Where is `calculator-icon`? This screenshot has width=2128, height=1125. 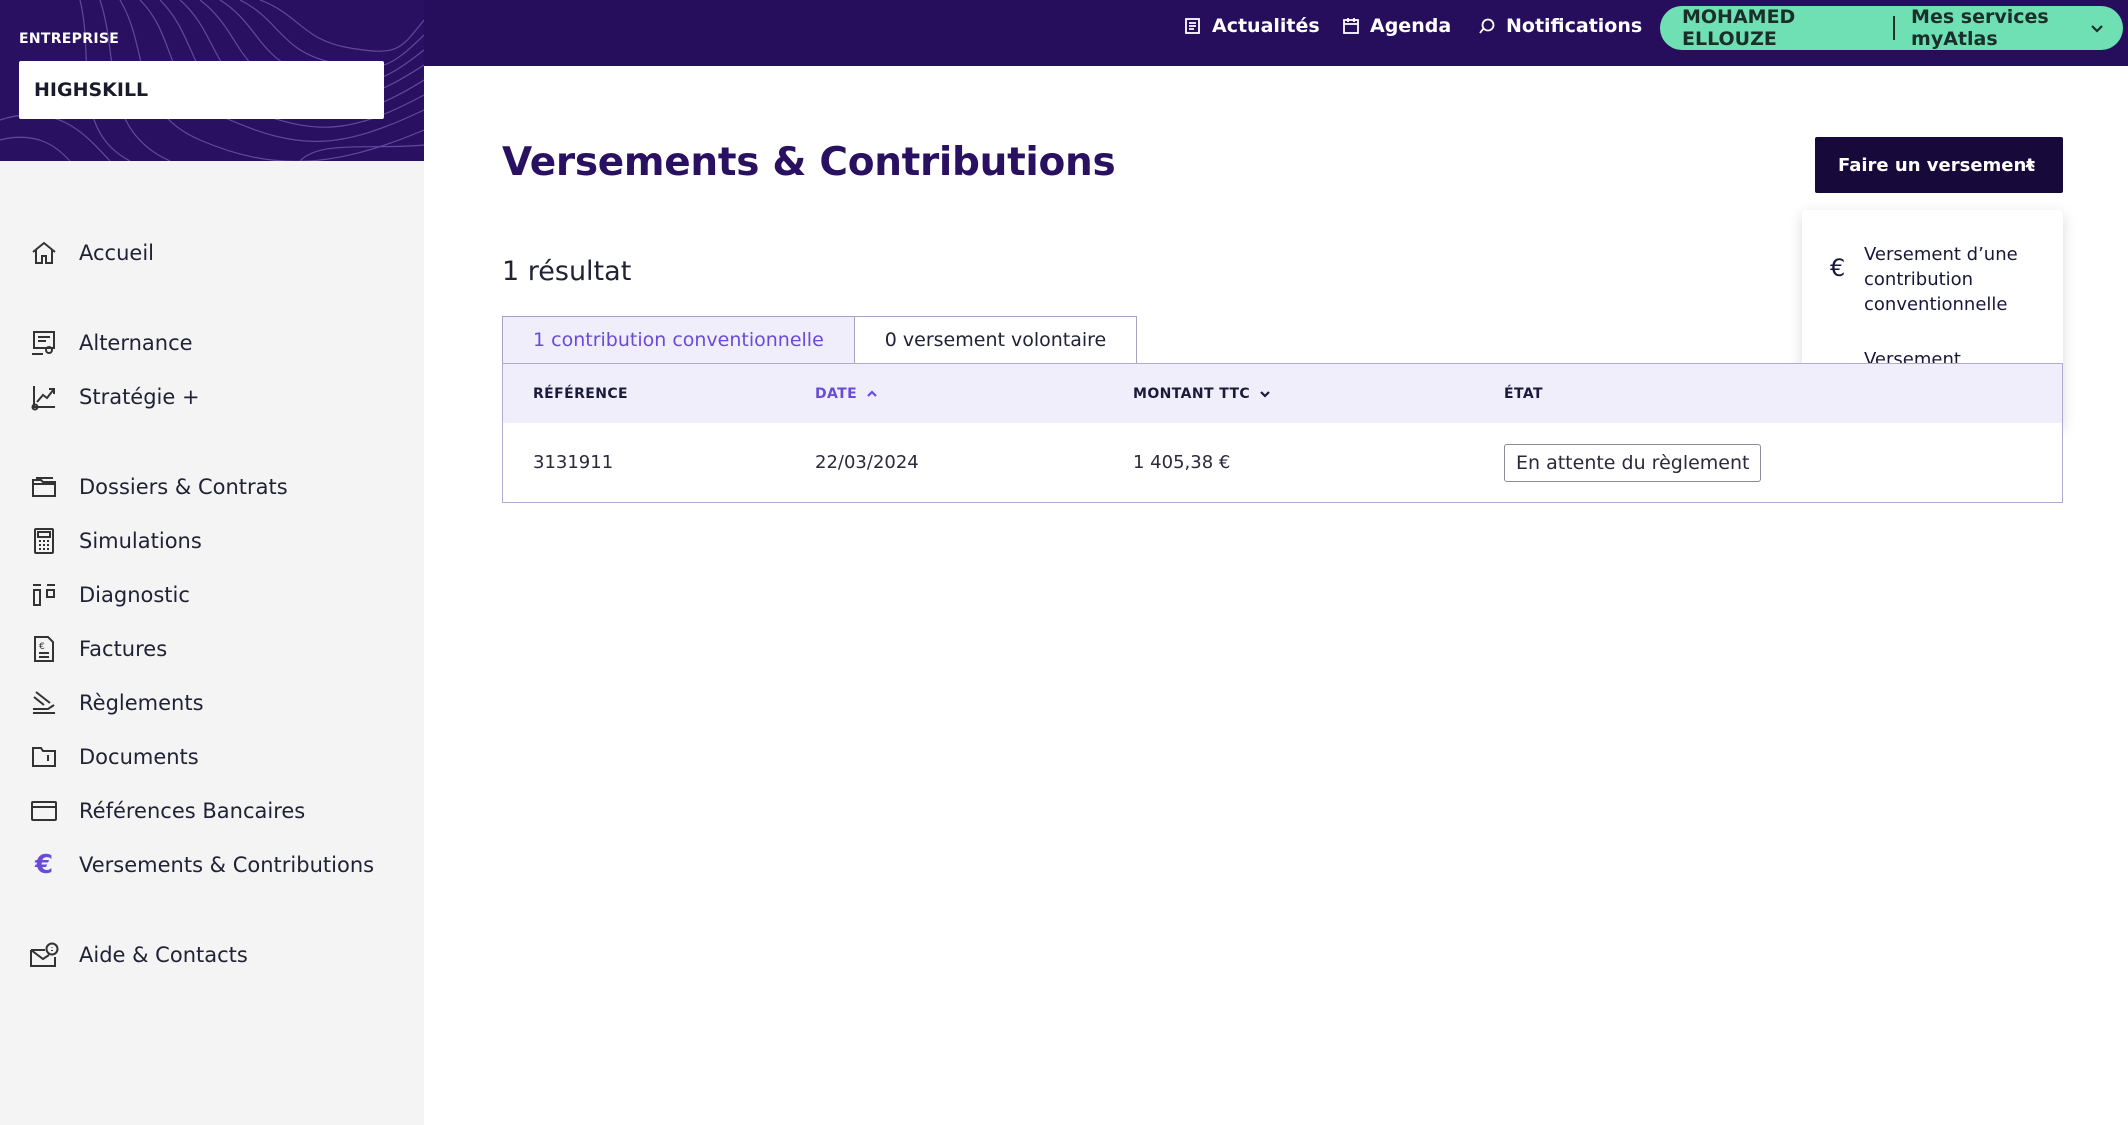 calculator-icon is located at coordinates (44, 541).